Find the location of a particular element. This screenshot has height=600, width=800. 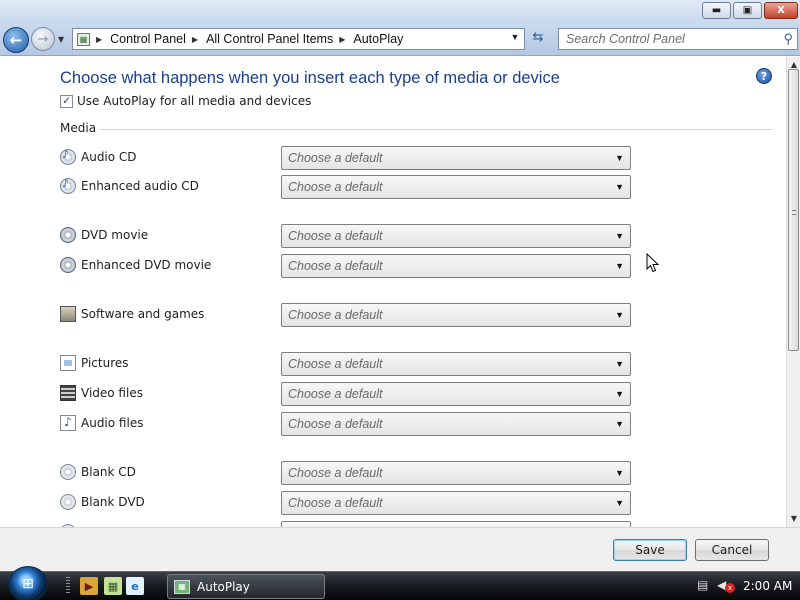

section-media-label: Media is located at coordinates (78, 128).